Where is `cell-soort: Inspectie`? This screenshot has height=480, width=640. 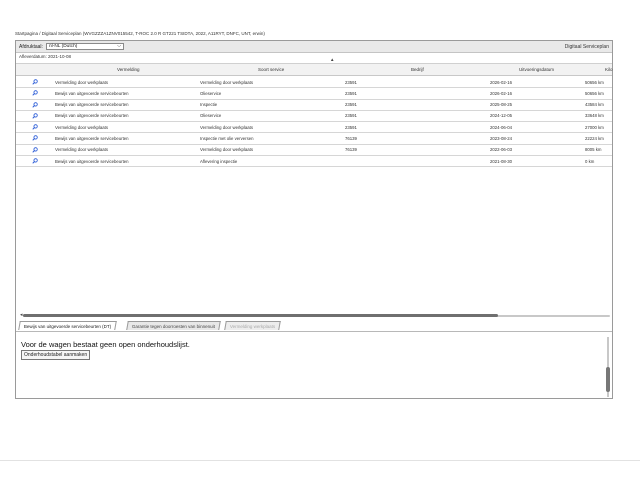 cell-soort: Inspectie is located at coordinates (209, 105).